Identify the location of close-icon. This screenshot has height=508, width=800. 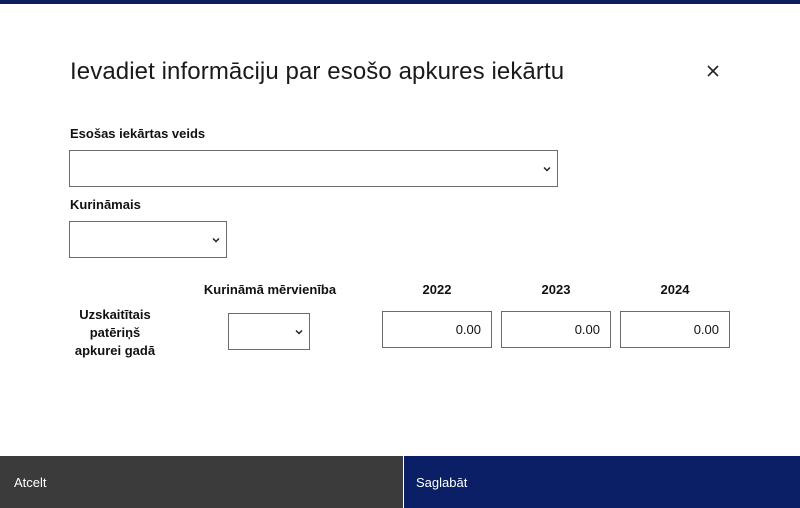
(713, 71).